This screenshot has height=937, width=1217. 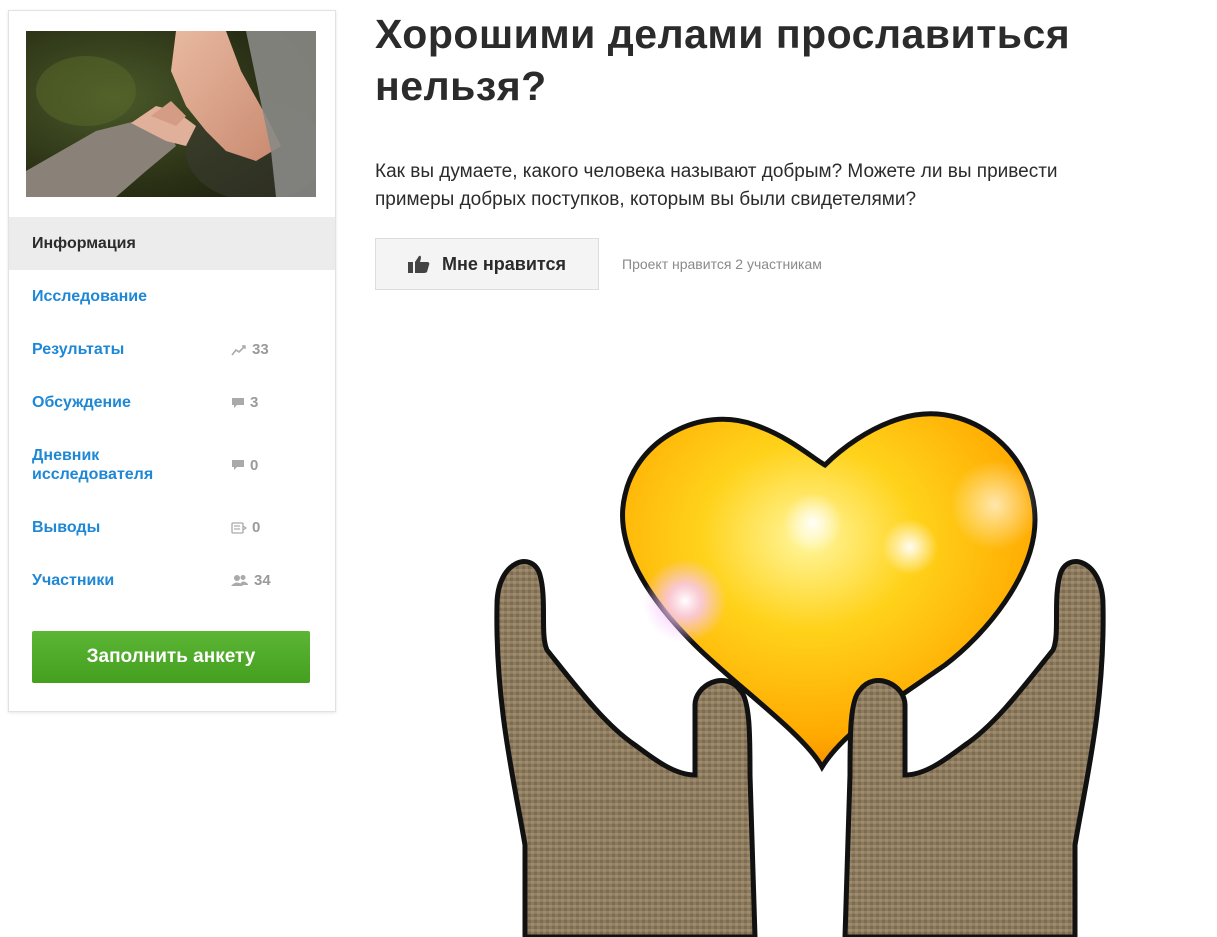 I want to click on discussion-count: 3, so click(x=244, y=402).